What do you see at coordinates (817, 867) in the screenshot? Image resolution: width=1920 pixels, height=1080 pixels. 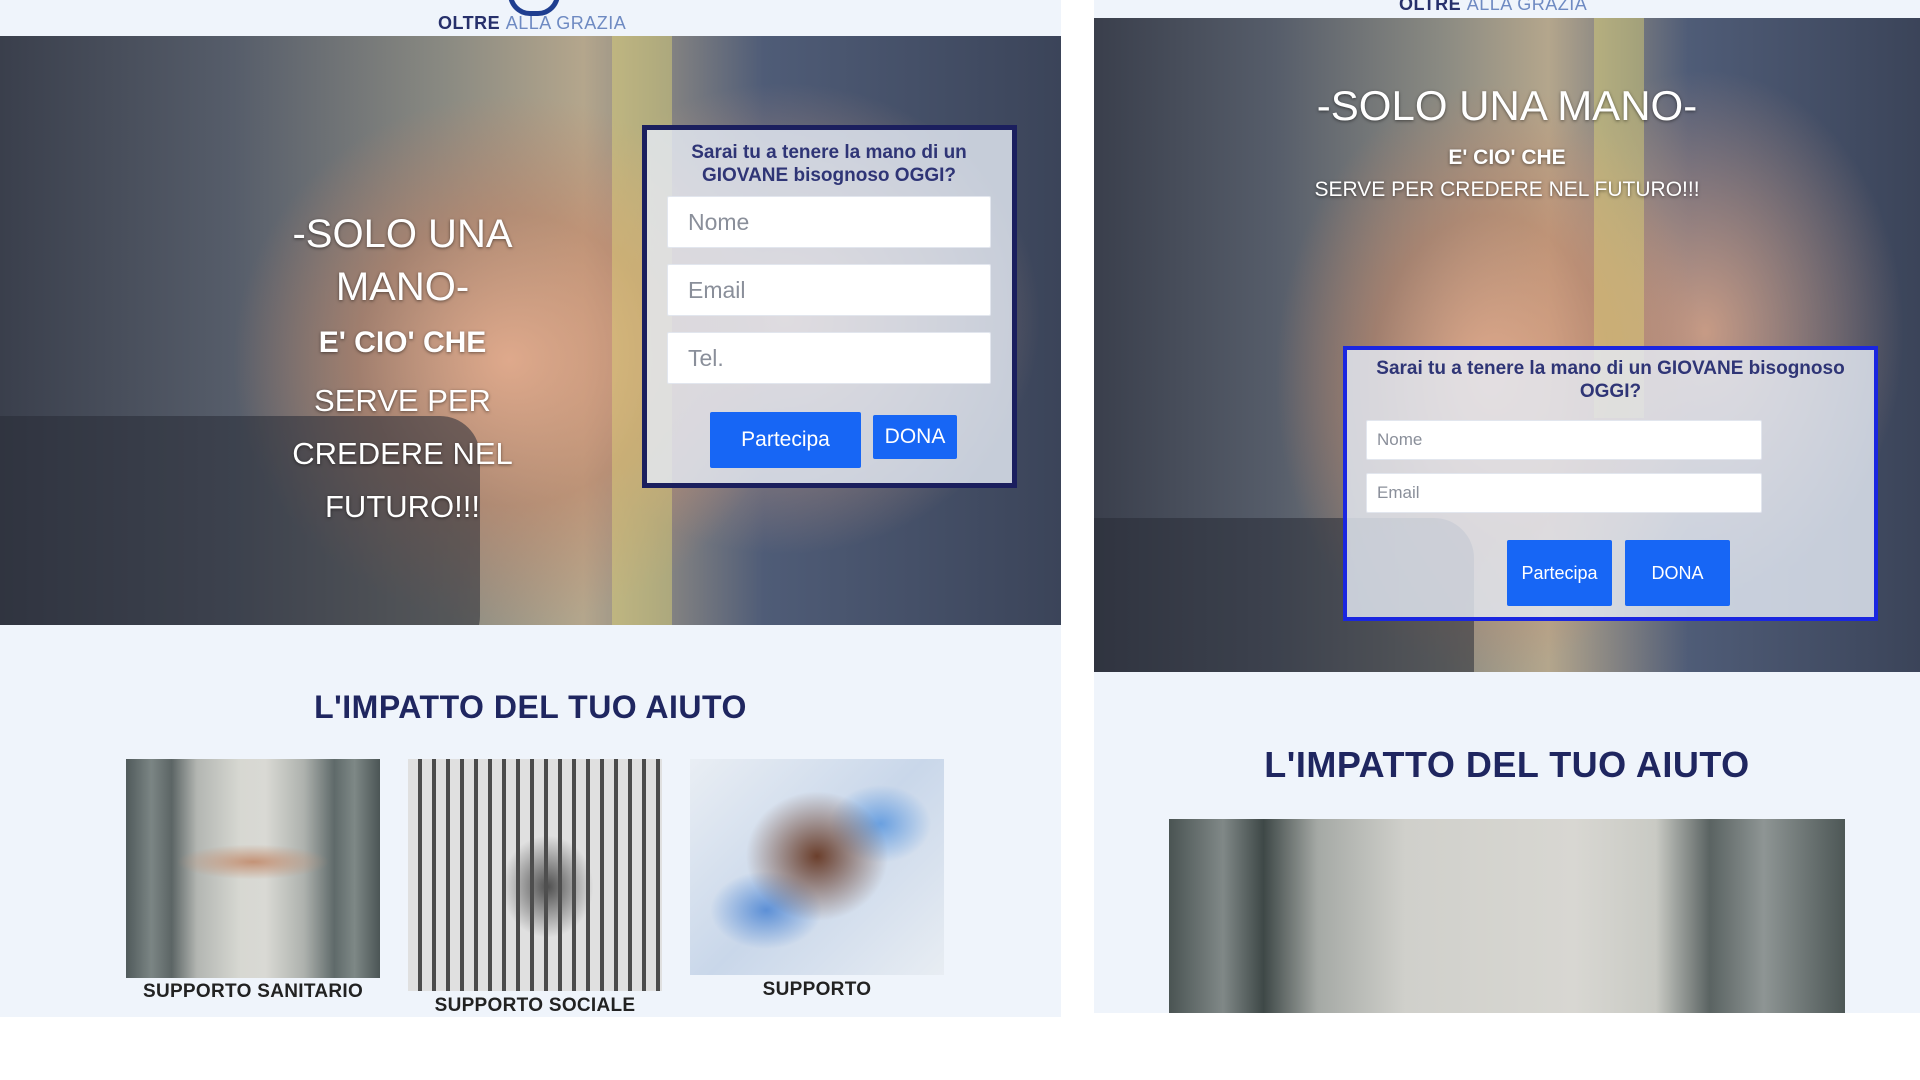 I see `supporto-card-image` at bounding box center [817, 867].